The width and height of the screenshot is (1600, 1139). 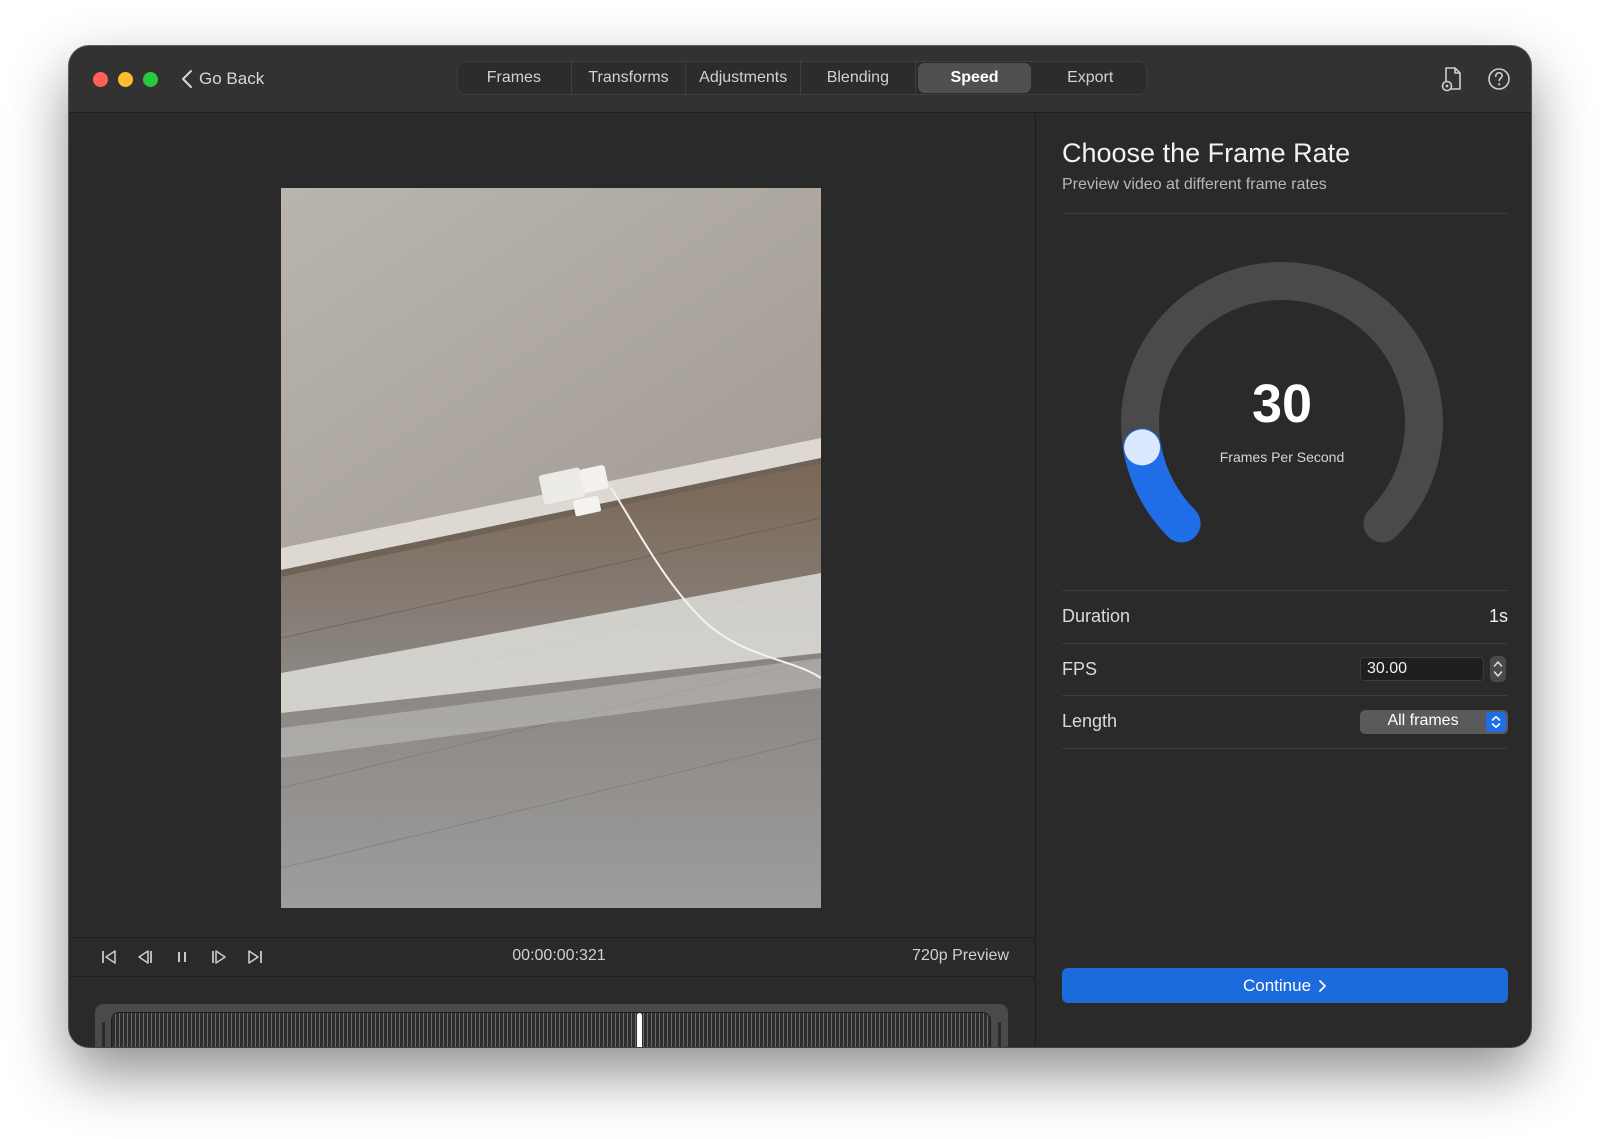 What do you see at coordinates (960, 955) in the screenshot?
I see `preview-quality-label: 720p Preview` at bounding box center [960, 955].